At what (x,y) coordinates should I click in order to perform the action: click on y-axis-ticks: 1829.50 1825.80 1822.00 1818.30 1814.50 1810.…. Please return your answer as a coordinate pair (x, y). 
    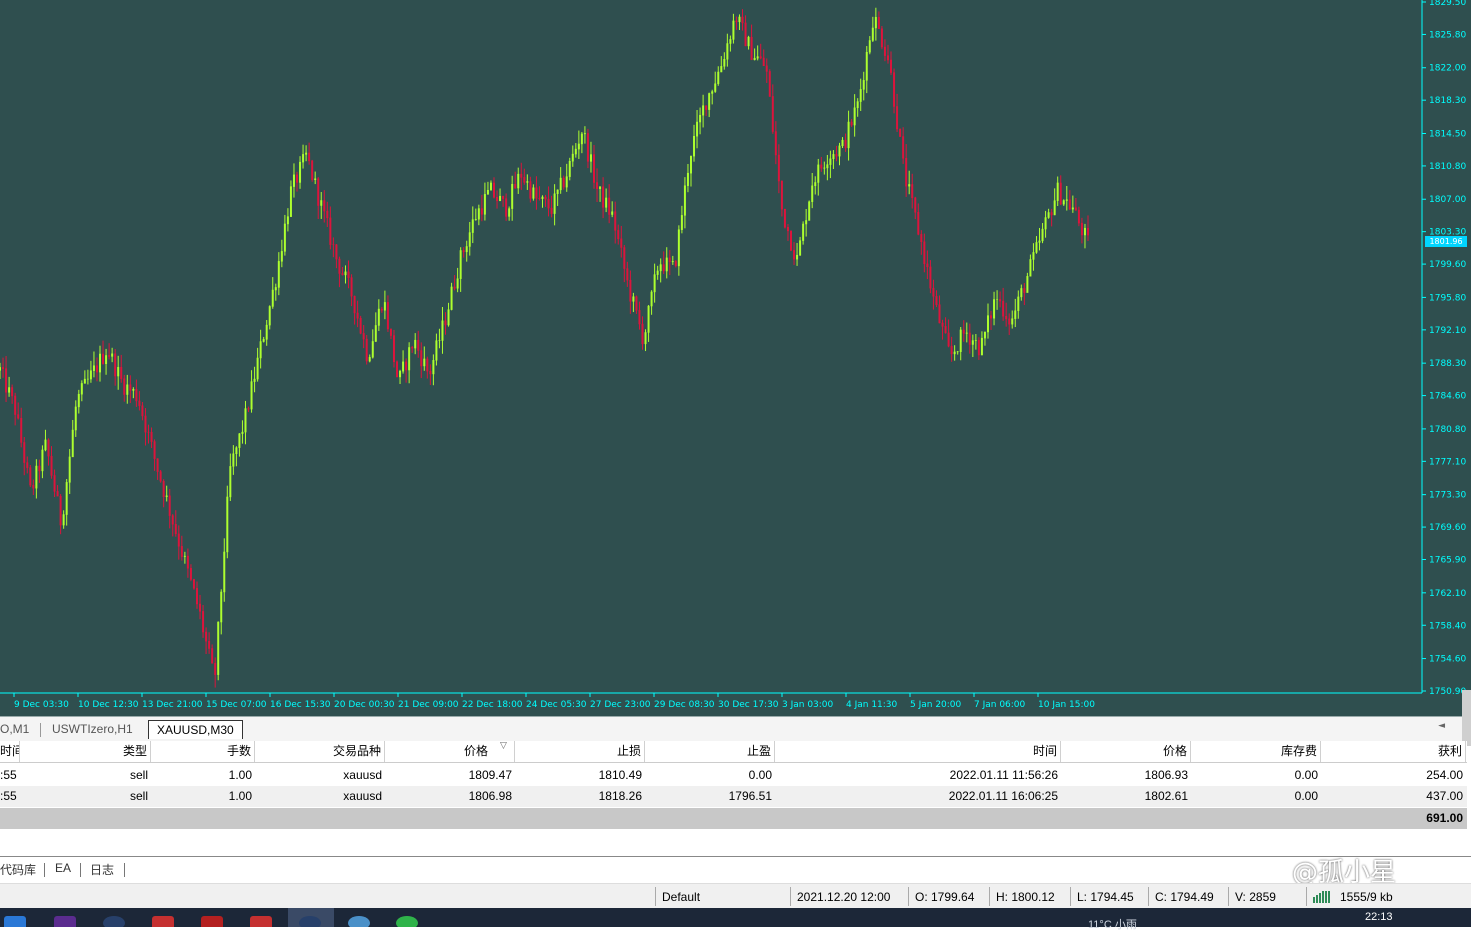
    Looking at the image, I should click on (1444, 348).